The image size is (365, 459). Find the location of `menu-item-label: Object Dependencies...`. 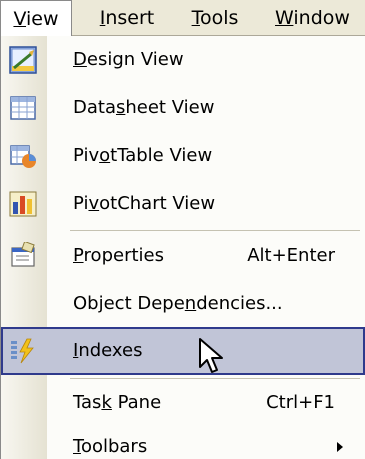

menu-item-label: Object Dependencies... is located at coordinates (178, 303).